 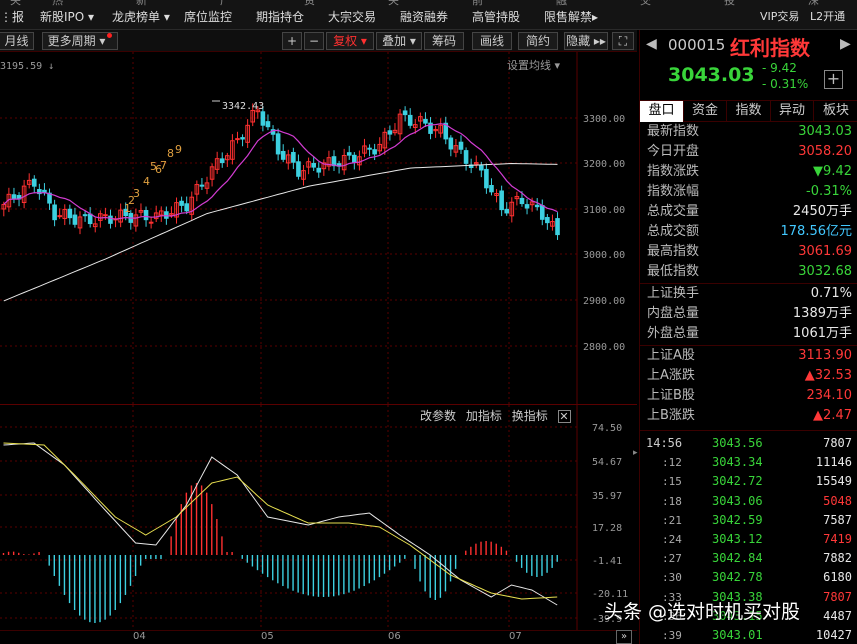 I want to click on switch-indicator-button: 换指标, so click(x=530, y=416).